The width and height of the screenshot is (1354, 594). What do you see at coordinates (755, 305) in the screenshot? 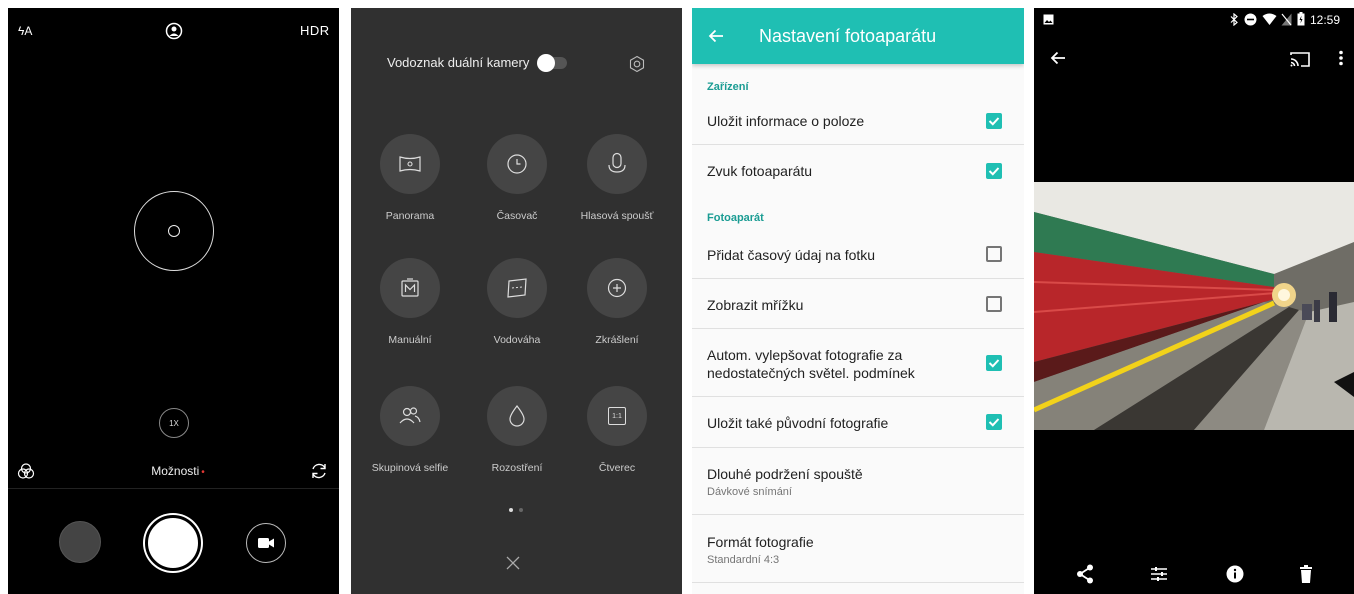
I see `setting-title: Zobrazit mřížku` at bounding box center [755, 305].